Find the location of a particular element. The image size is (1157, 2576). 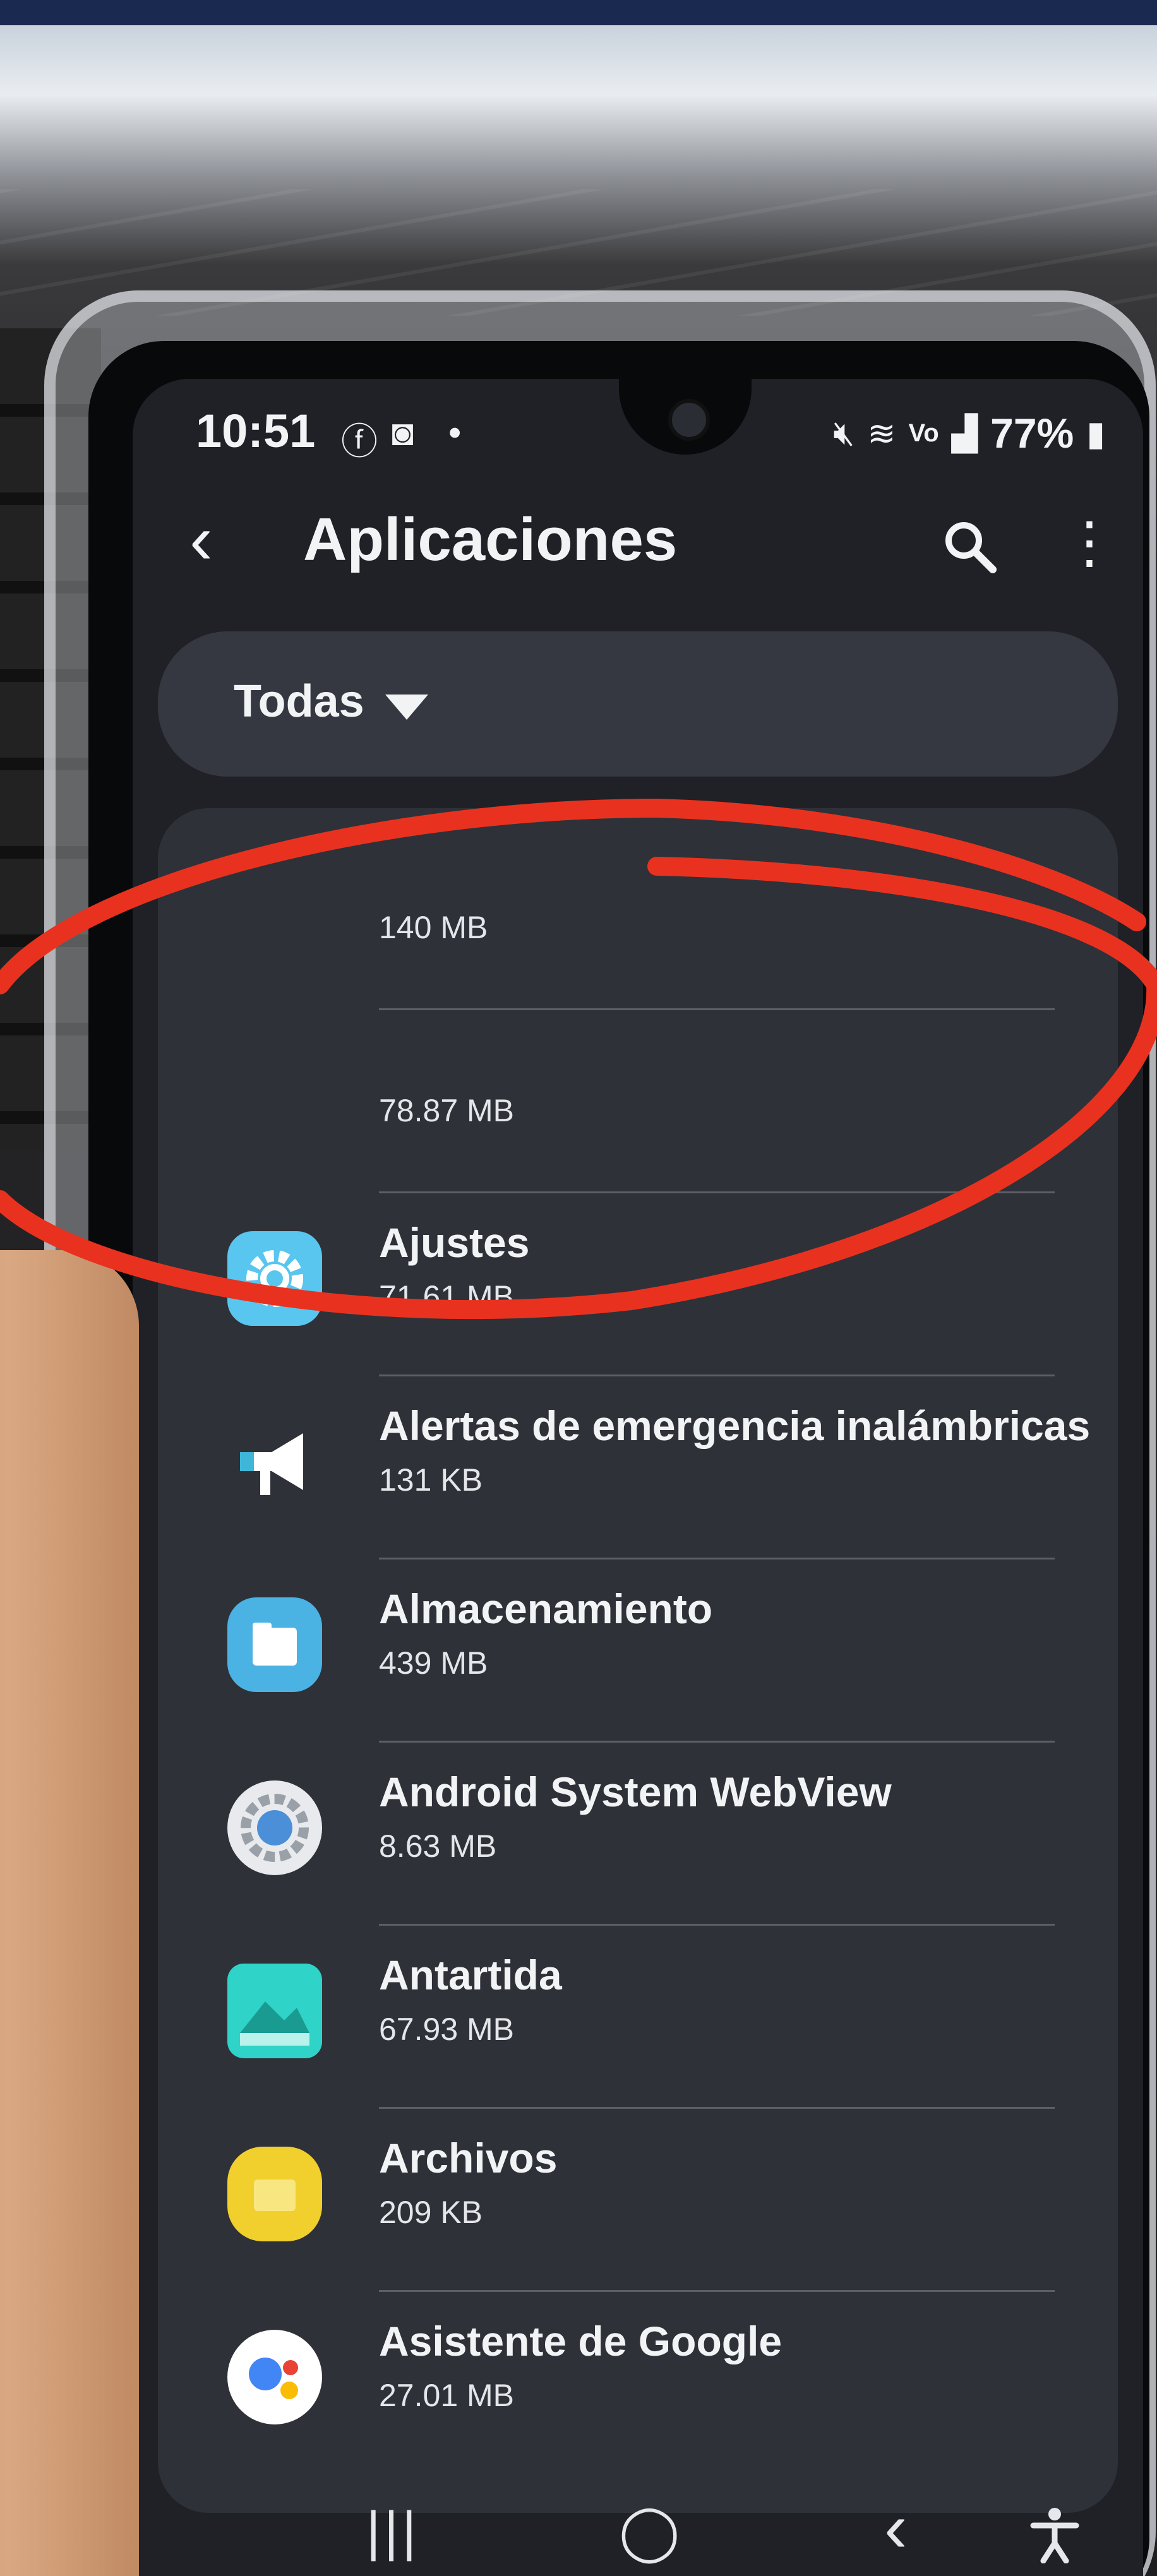

app-name: Alertas de emergencia inalámbricas is located at coordinates (735, 1425).